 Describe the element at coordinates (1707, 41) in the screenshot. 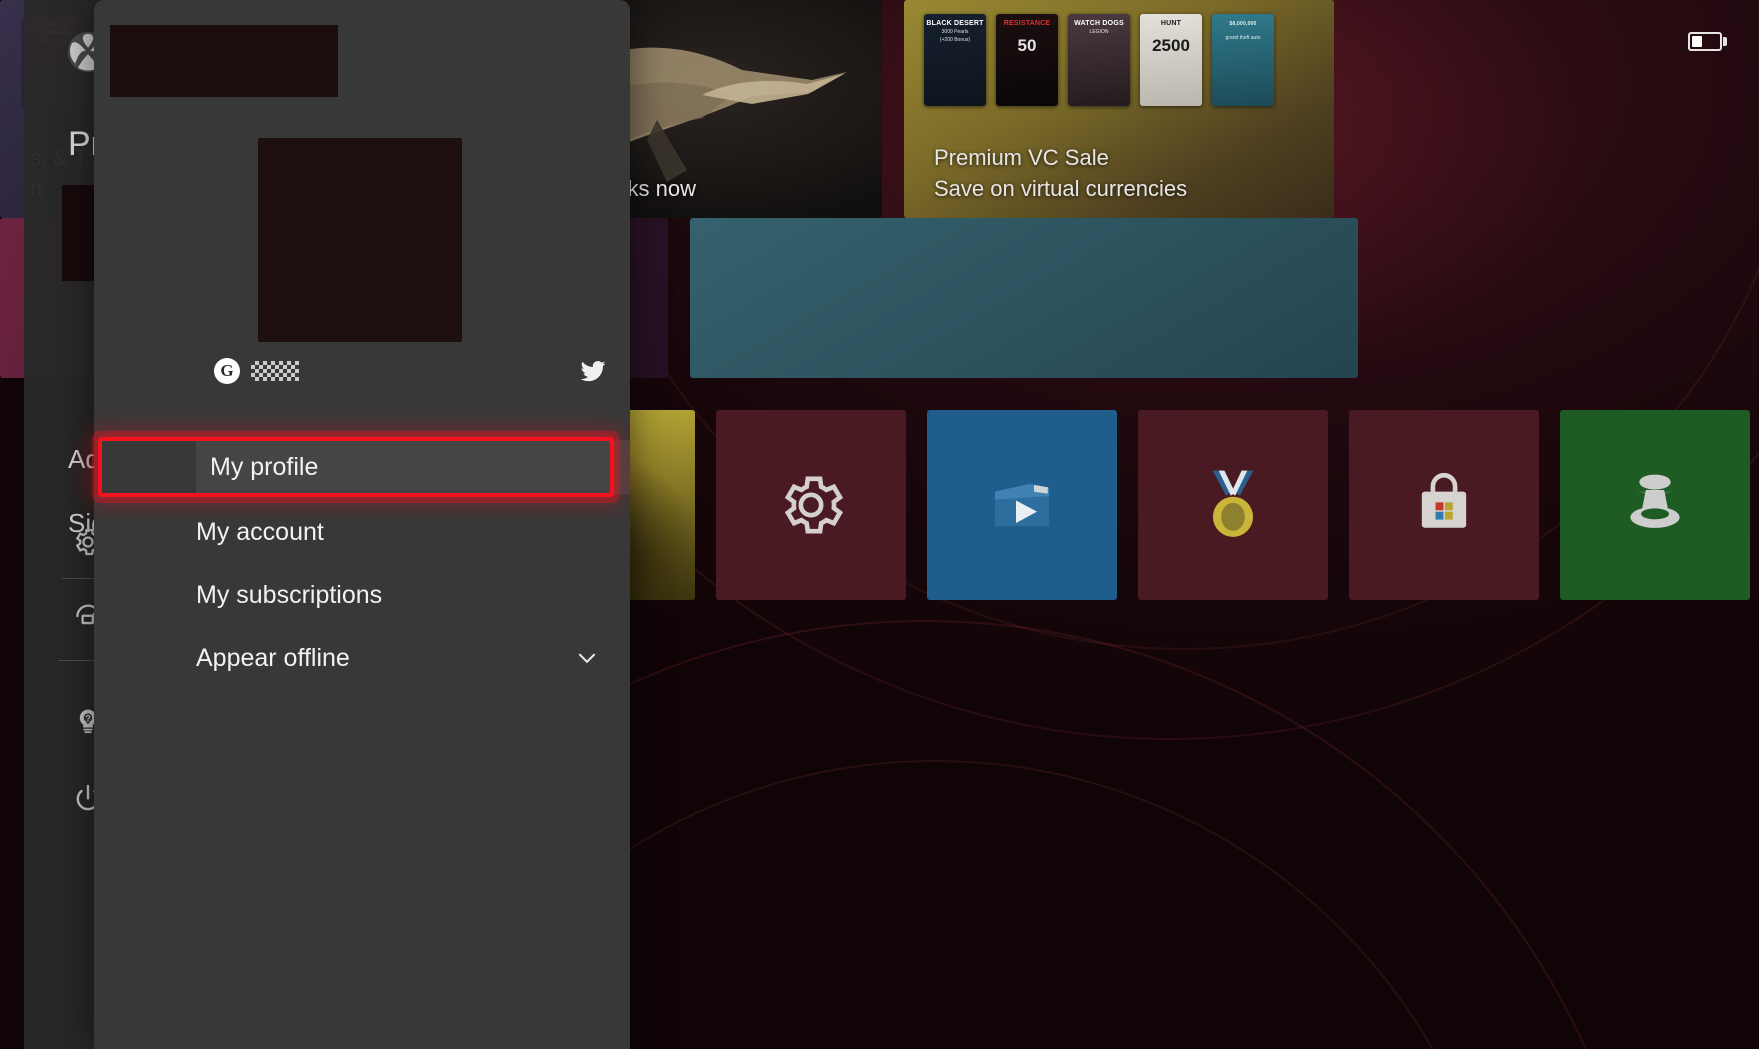

I see `battery-icon` at that location.